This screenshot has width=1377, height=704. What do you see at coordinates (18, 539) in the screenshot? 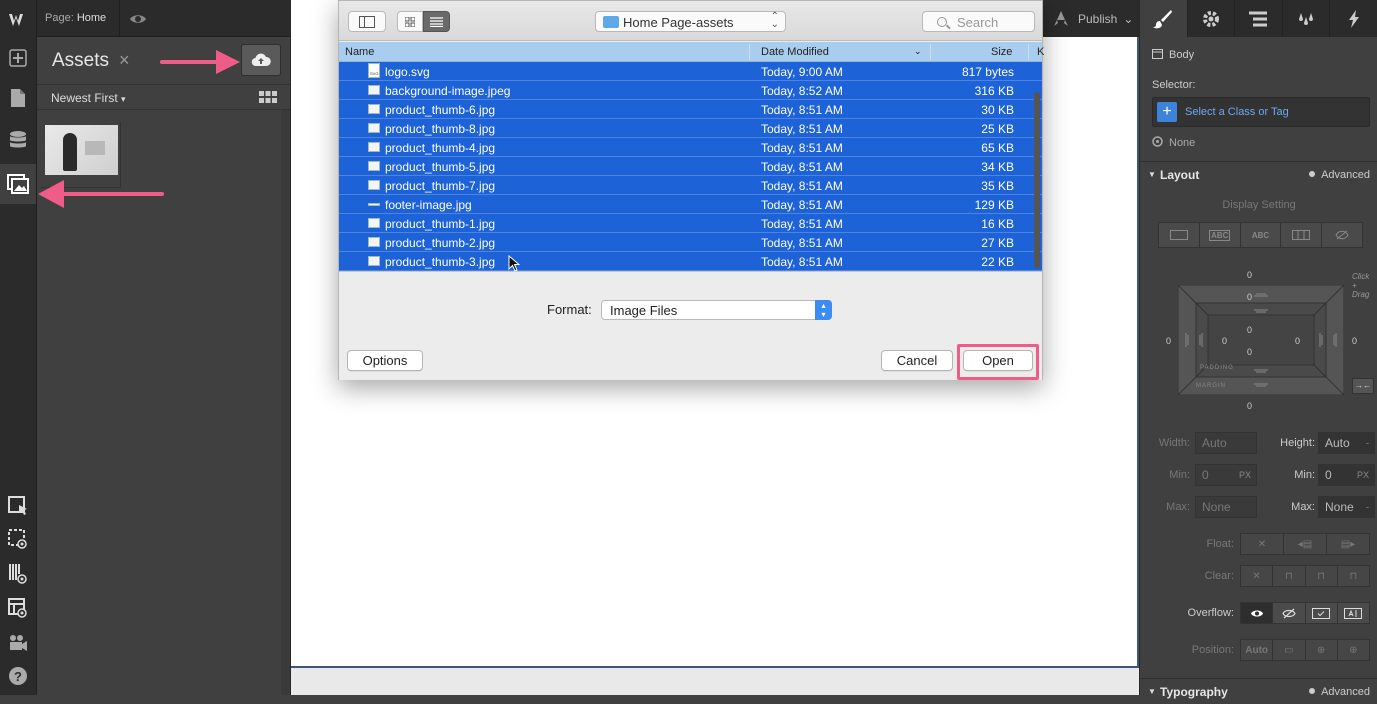
I see `preview-icon` at bounding box center [18, 539].